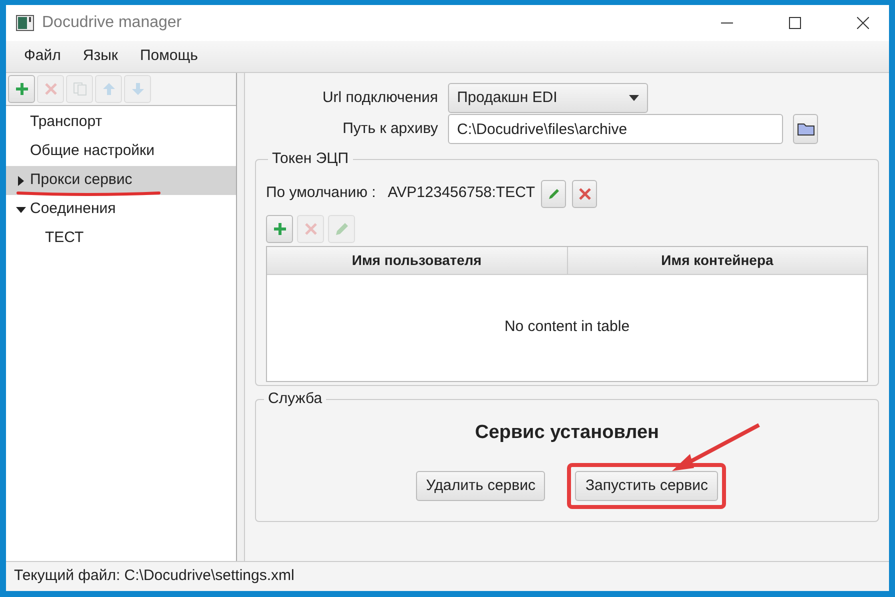 The image size is (895, 597). I want to click on delete-button, so click(585, 194).